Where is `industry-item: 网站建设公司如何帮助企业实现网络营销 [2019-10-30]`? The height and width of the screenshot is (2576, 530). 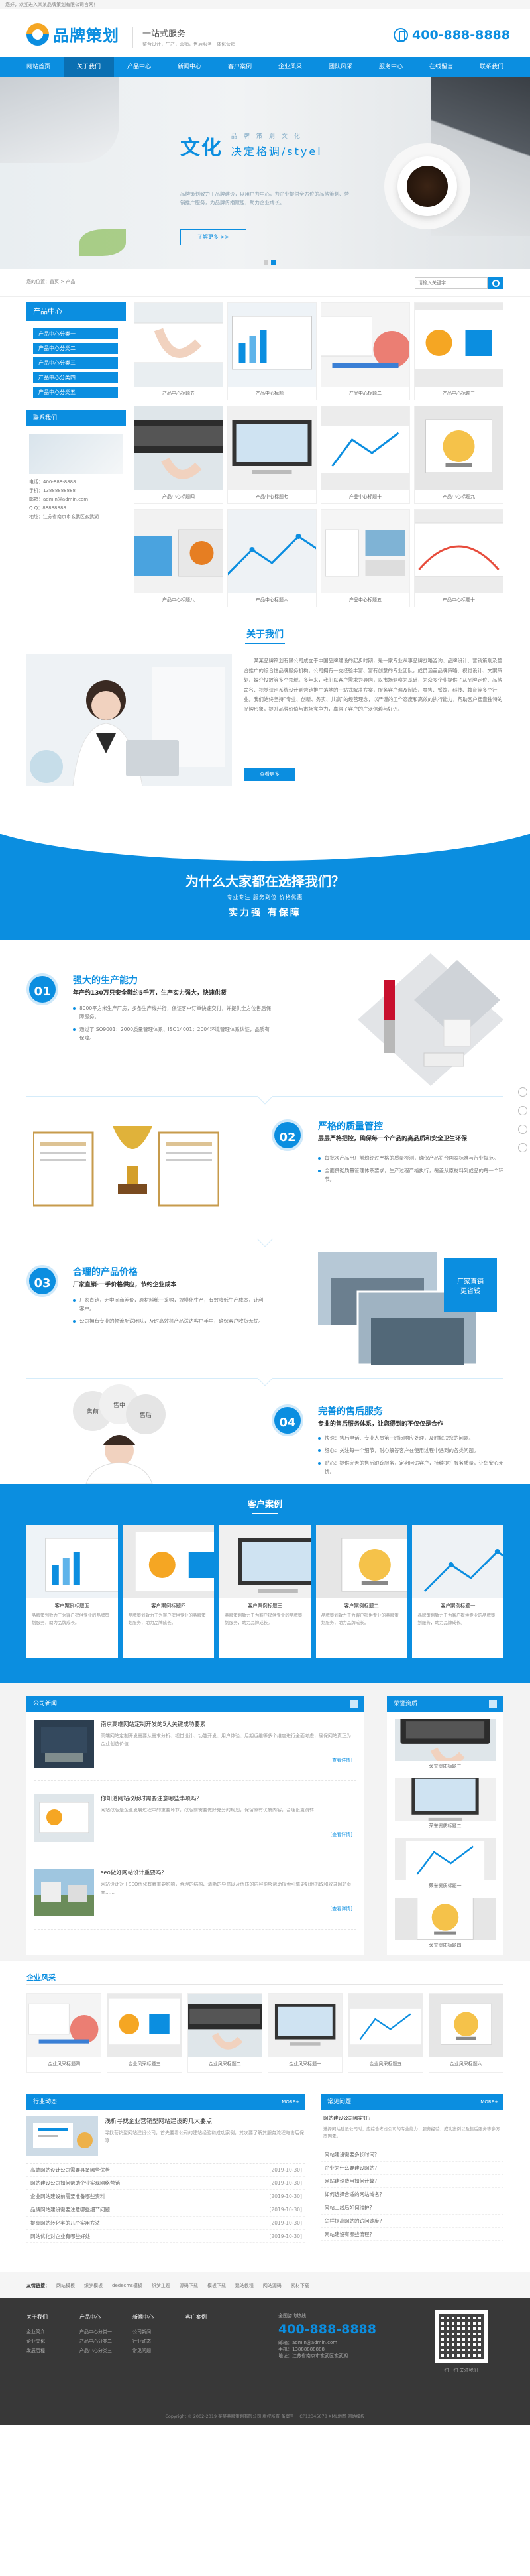
industry-item: 网站建设公司如何帮助企业实现网络营销 [2019-10-30] is located at coordinates (165, 2183).